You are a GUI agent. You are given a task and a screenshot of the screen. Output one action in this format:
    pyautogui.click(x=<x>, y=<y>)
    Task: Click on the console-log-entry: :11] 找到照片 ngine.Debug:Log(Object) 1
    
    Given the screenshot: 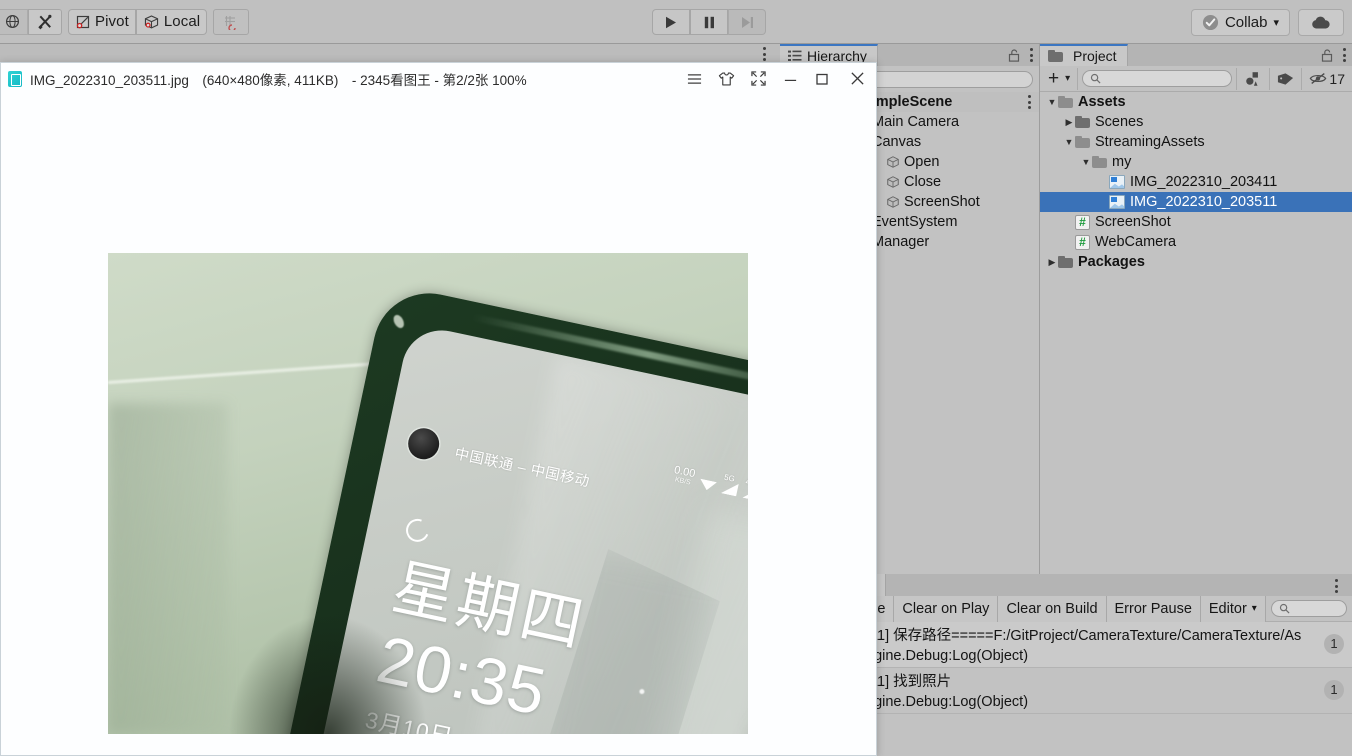 What is the action you would take?
    pyautogui.click(x=1106, y=691)
    